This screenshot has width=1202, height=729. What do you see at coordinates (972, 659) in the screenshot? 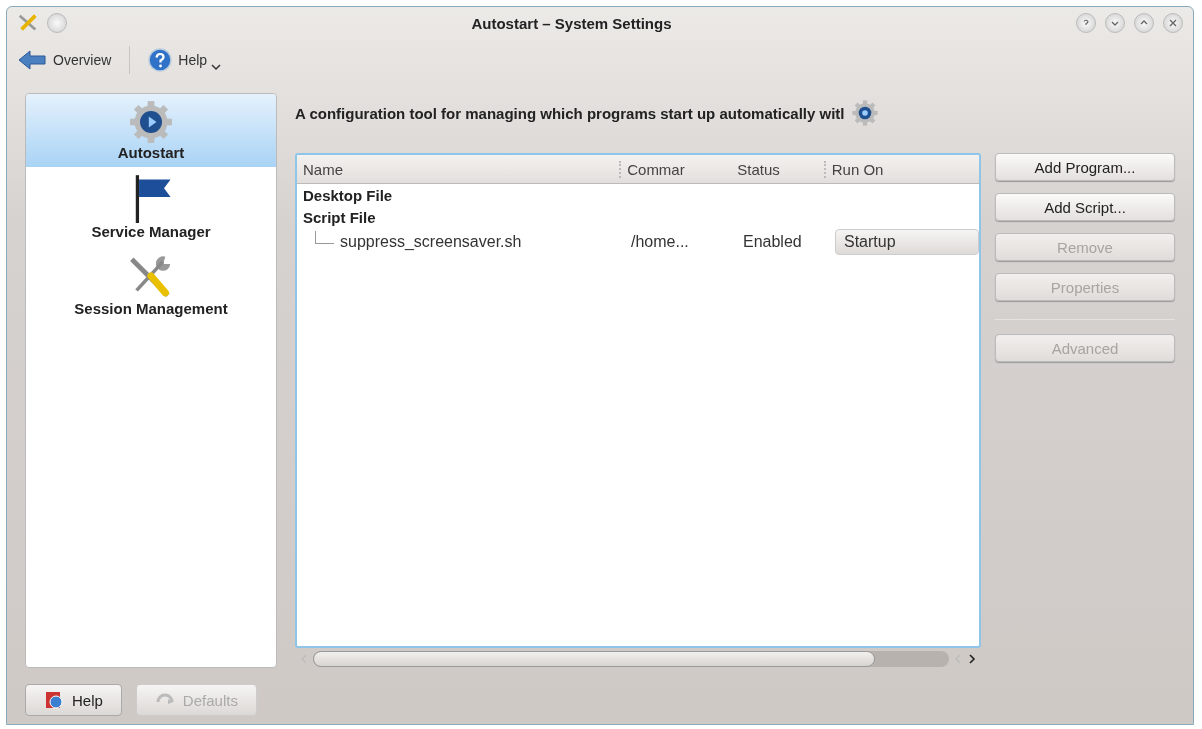
I see `scroll-right-icon` at bounding box center [972, 659].